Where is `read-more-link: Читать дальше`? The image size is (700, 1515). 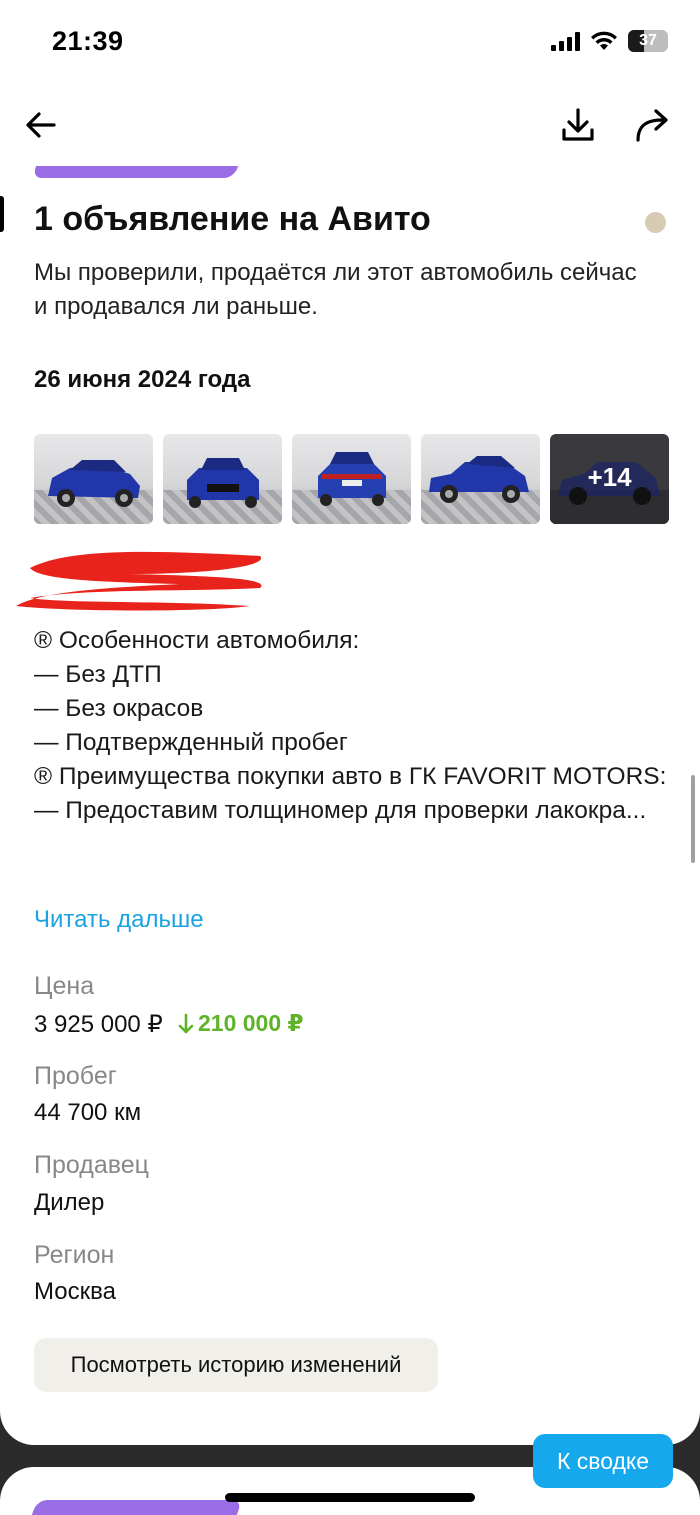
read-more-link: Читать дальше is located at coordinates (119, 920).